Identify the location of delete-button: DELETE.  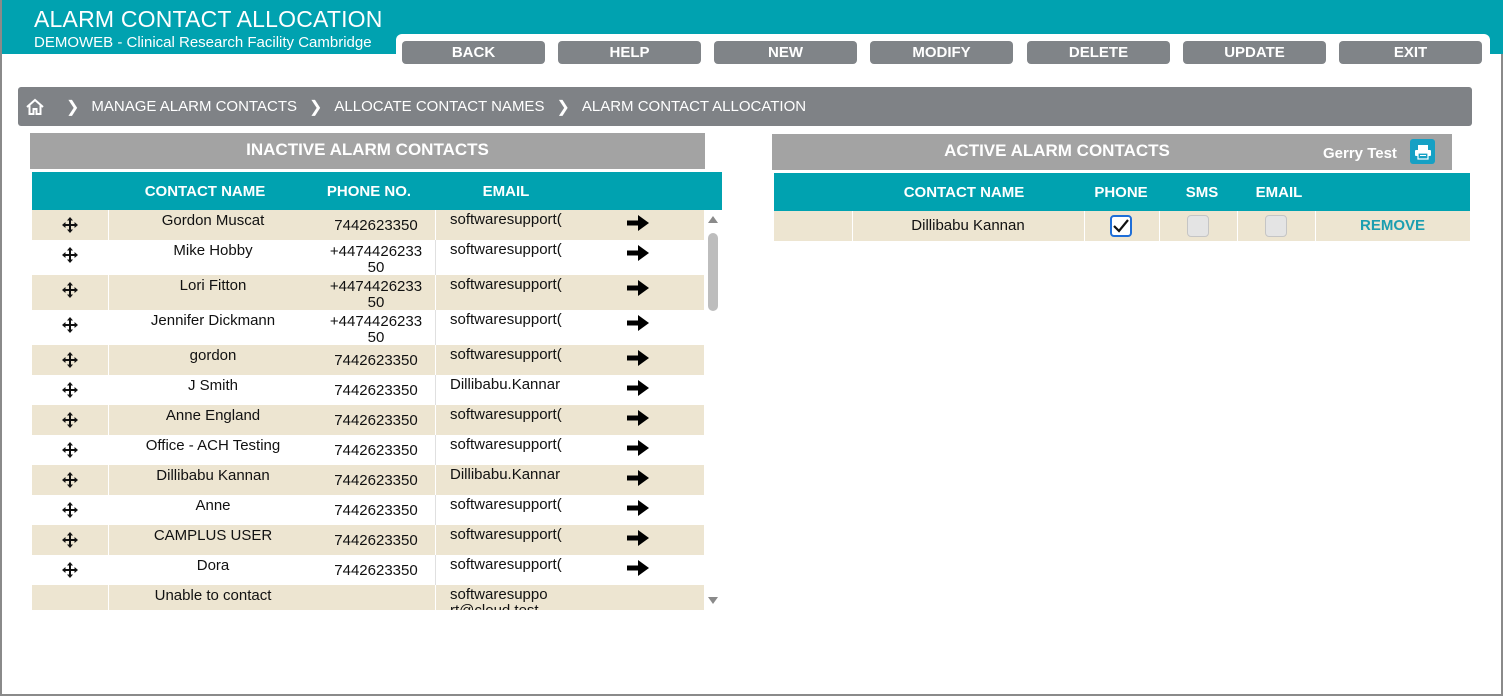
(1098, 52).